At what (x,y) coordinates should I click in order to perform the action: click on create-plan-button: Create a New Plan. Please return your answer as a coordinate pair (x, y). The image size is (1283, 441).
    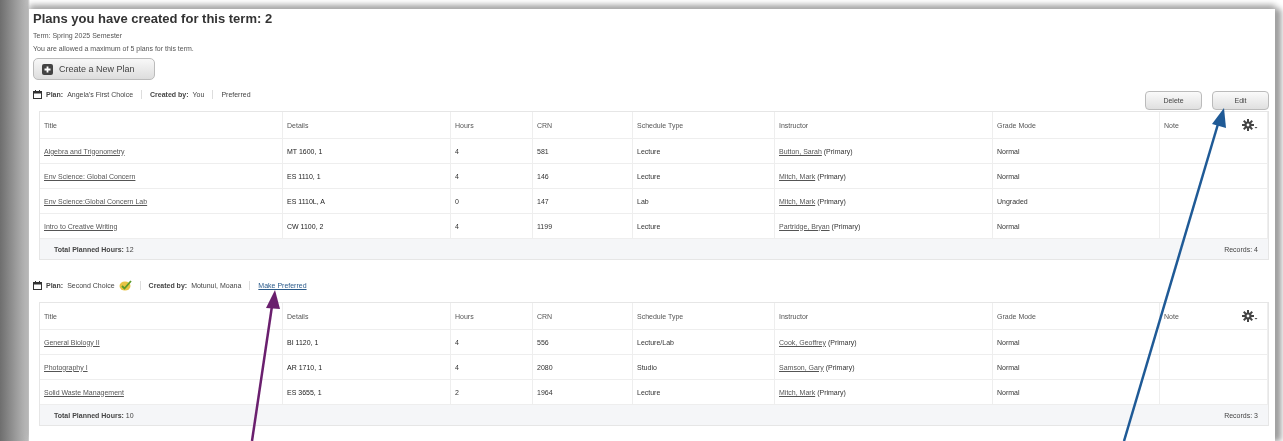
    Looking at the image, I should click on (94, 69).